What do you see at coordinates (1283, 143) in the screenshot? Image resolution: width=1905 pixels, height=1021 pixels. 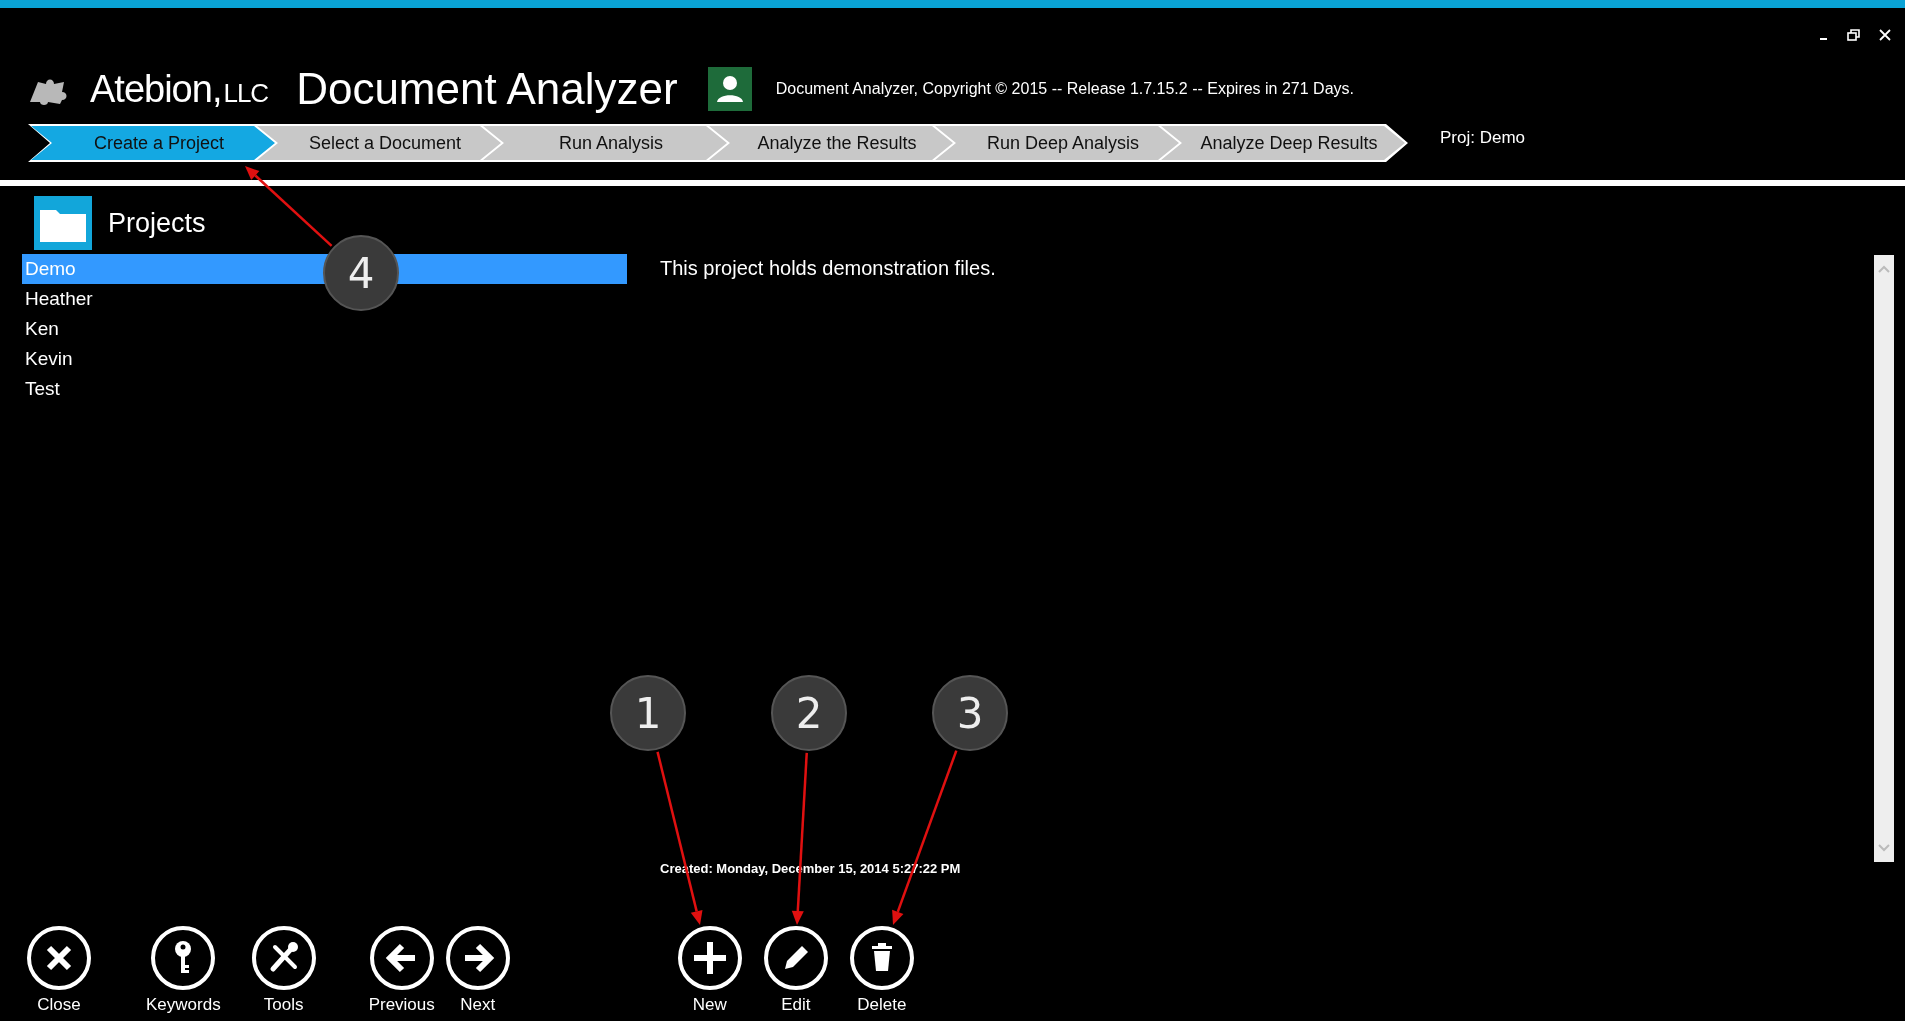 I see `workflow-step-tab: Analyze Deep Results` at bounding box center [1283, 143].